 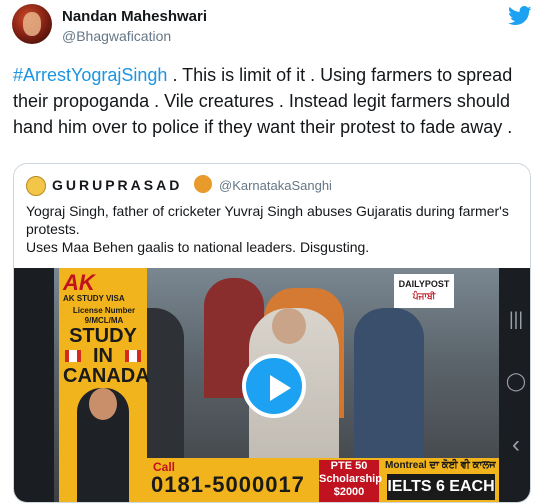 I want to click on home-icon: ◯, so click(x=516, y=381).